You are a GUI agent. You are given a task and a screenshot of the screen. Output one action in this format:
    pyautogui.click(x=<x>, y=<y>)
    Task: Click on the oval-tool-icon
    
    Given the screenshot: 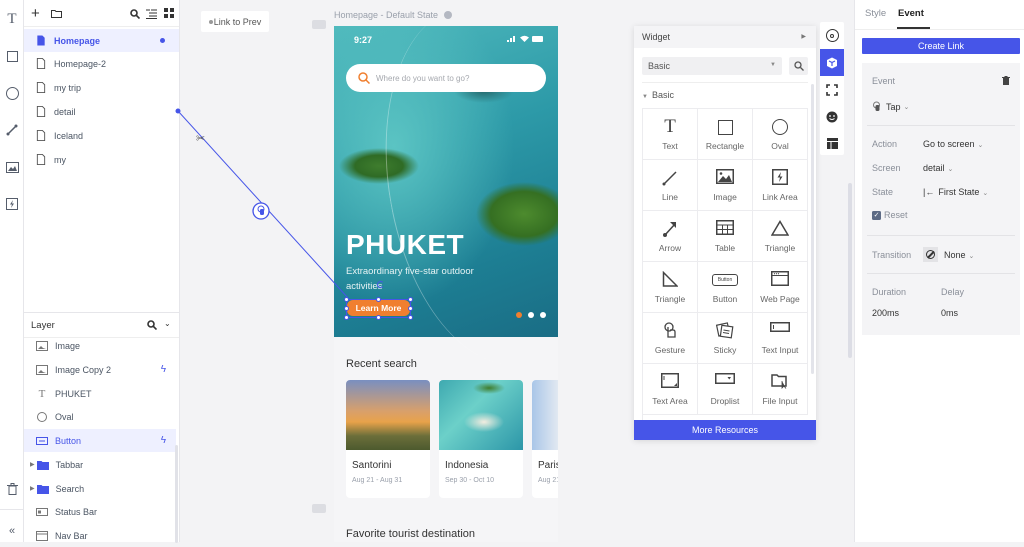 What is the action you would take?
    pyautogui.click(x=12, y=93)
    